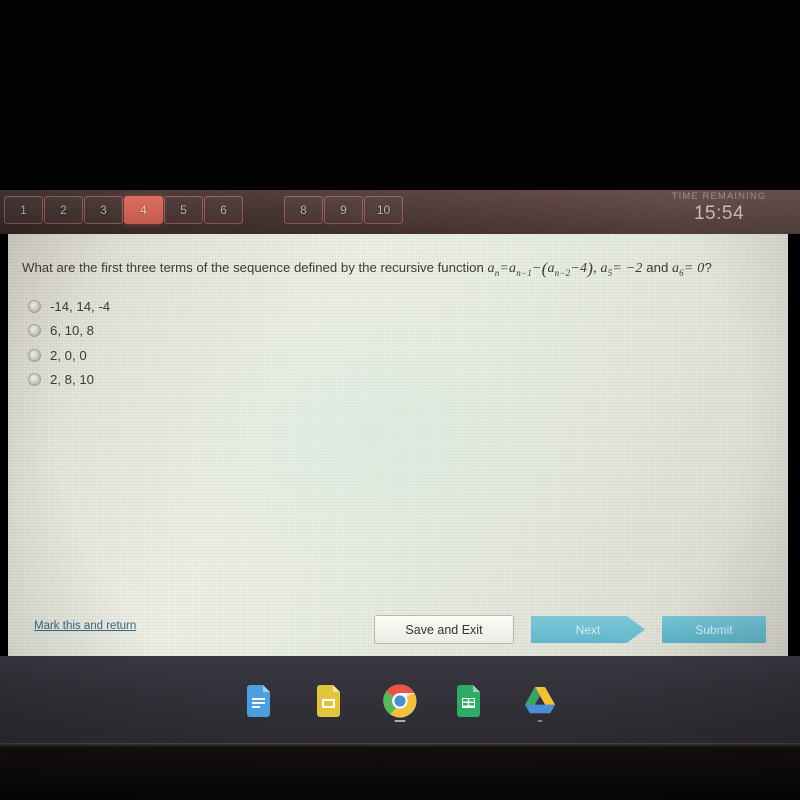 The width and height of the screenshot is (800, 800). Describe the element at coordinates (540, 701) in the screenshot. I see `google-drive-icon` at that location.